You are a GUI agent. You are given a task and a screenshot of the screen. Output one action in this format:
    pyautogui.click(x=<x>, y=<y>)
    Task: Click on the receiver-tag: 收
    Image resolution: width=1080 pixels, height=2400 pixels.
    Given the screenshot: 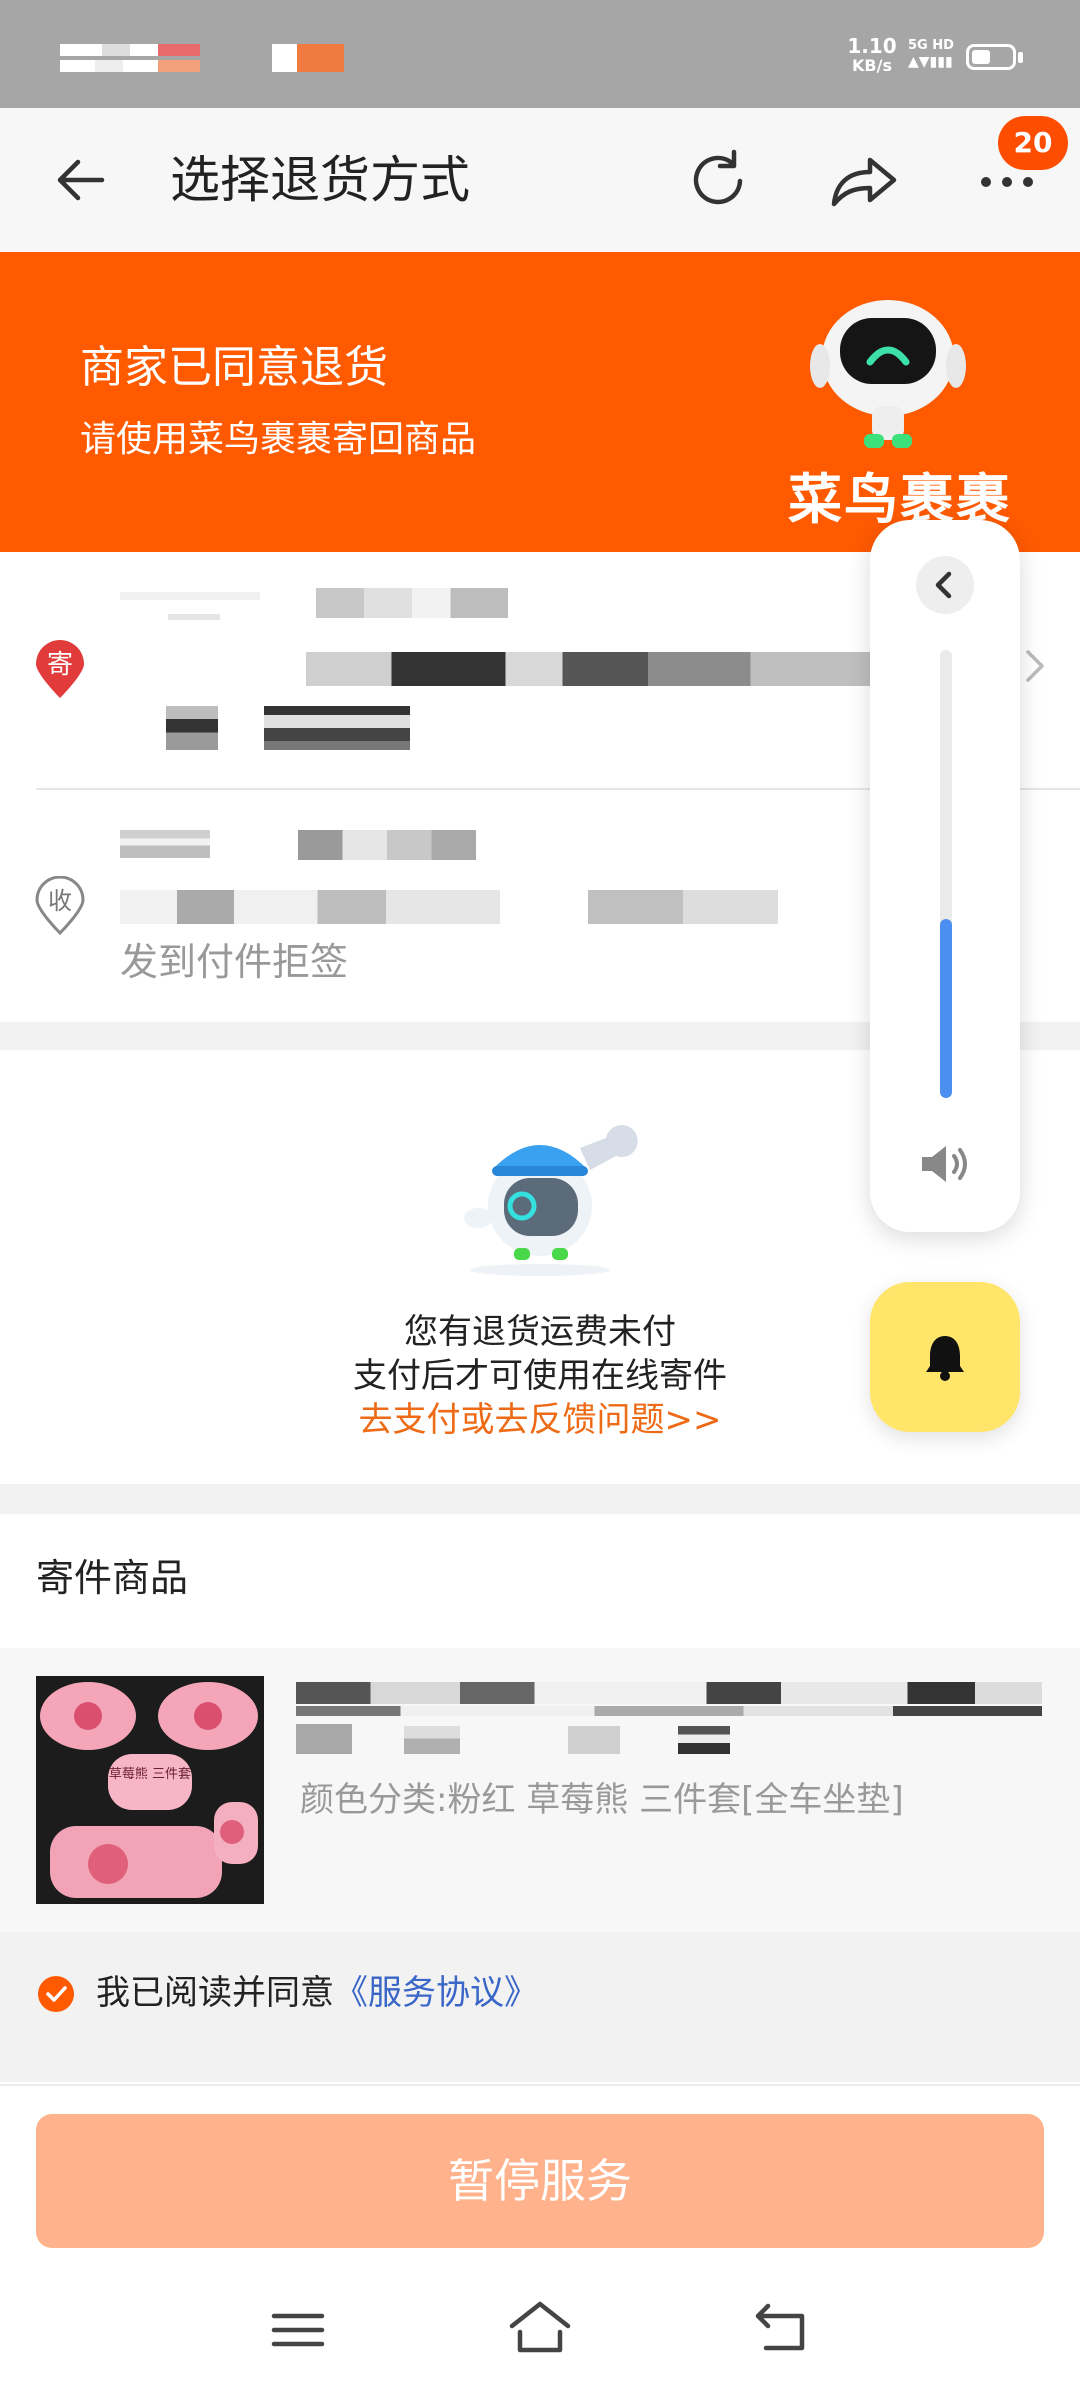 What is the action you would take?
    pyautogui.click(x=60, y=901)
    